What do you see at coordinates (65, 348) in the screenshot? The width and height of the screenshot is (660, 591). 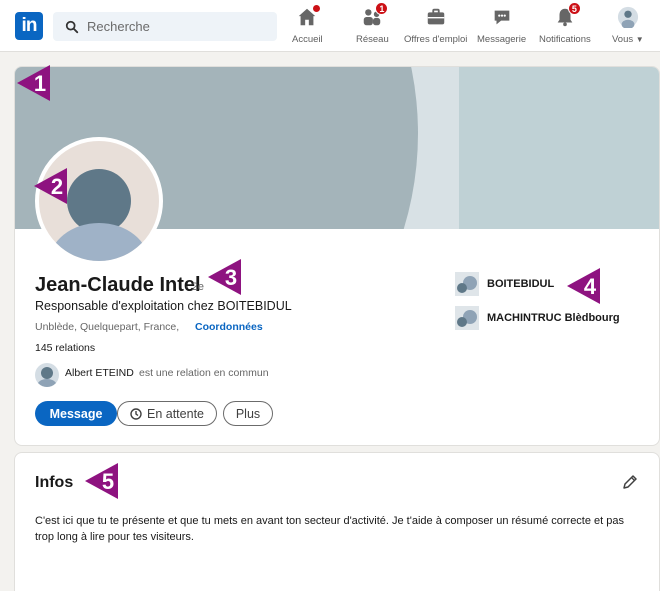 I see `connections-count: 145 relations` at bounding box center [65, 348].